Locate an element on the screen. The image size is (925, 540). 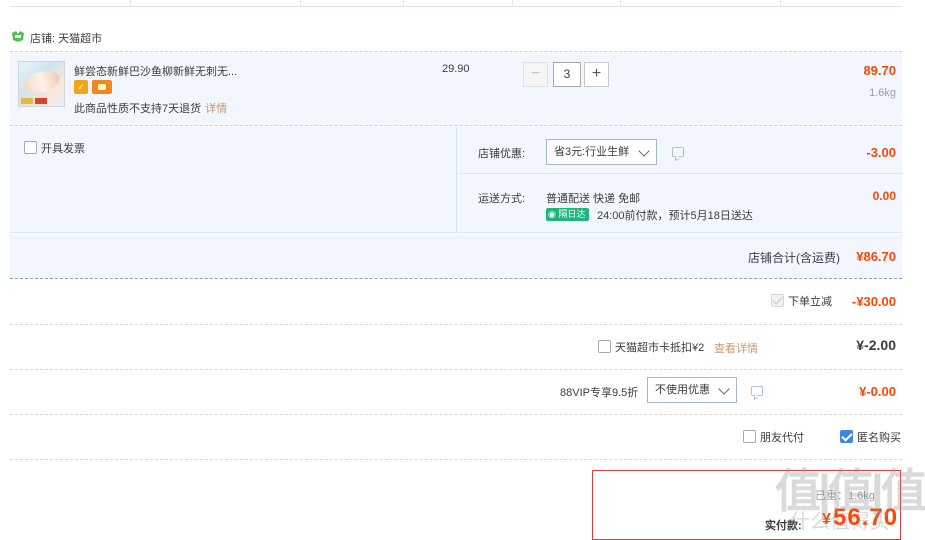
supermarket-card-row: 天猫超市卡抵扣¥2 查看详情 ¥-2.00 is located at coordinates (456, 347).